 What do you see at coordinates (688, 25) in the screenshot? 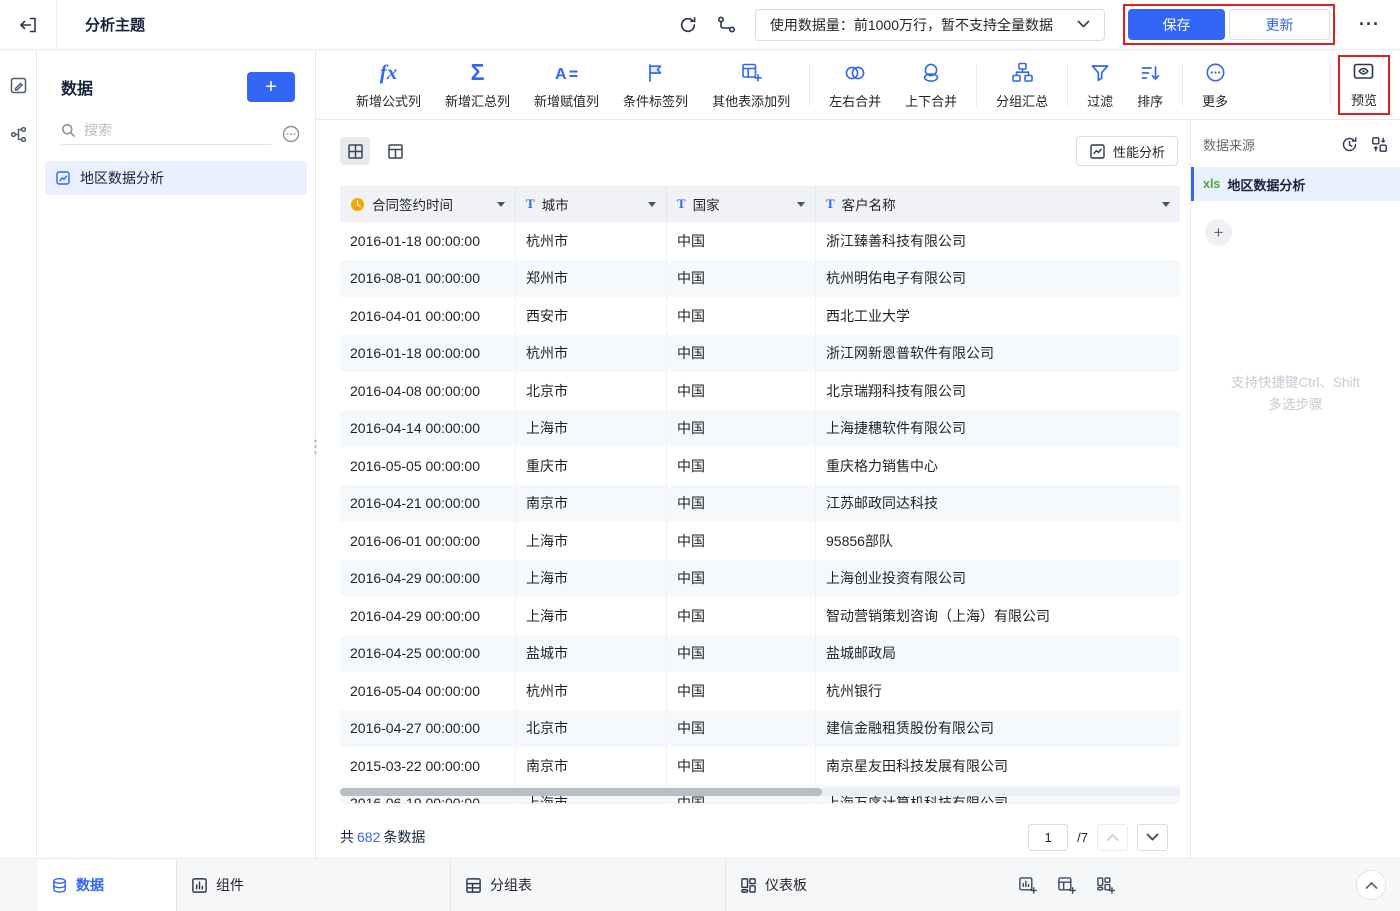
I see `refresh-icon` at bounding box center [688, 25].